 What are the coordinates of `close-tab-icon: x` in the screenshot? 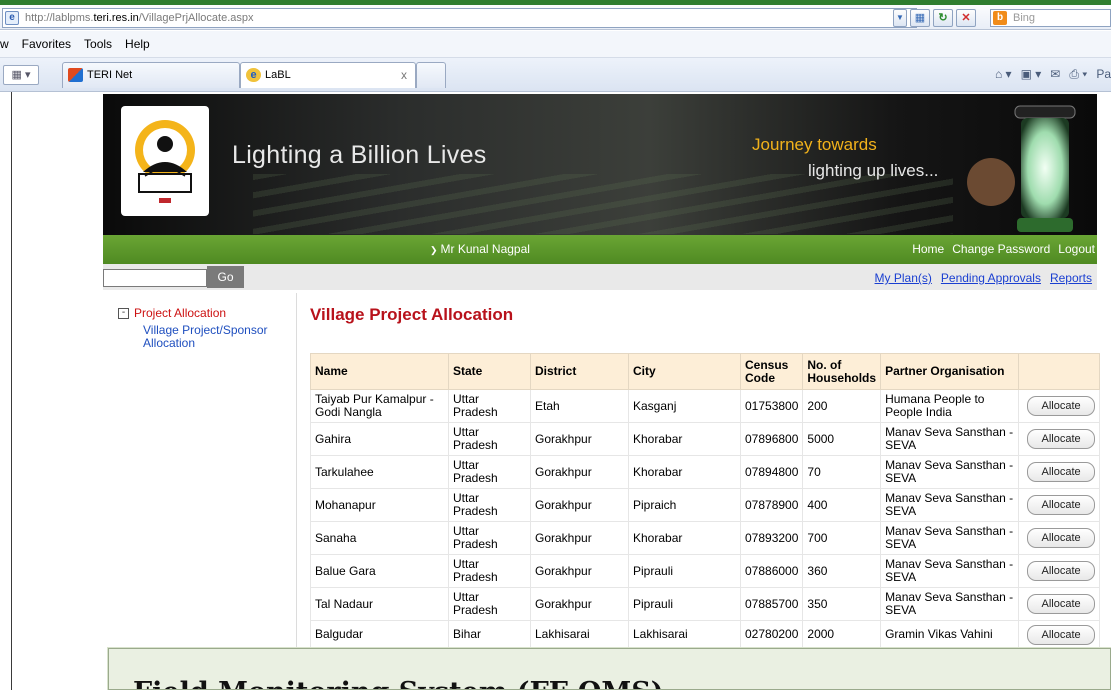 It's located at (404, 75).